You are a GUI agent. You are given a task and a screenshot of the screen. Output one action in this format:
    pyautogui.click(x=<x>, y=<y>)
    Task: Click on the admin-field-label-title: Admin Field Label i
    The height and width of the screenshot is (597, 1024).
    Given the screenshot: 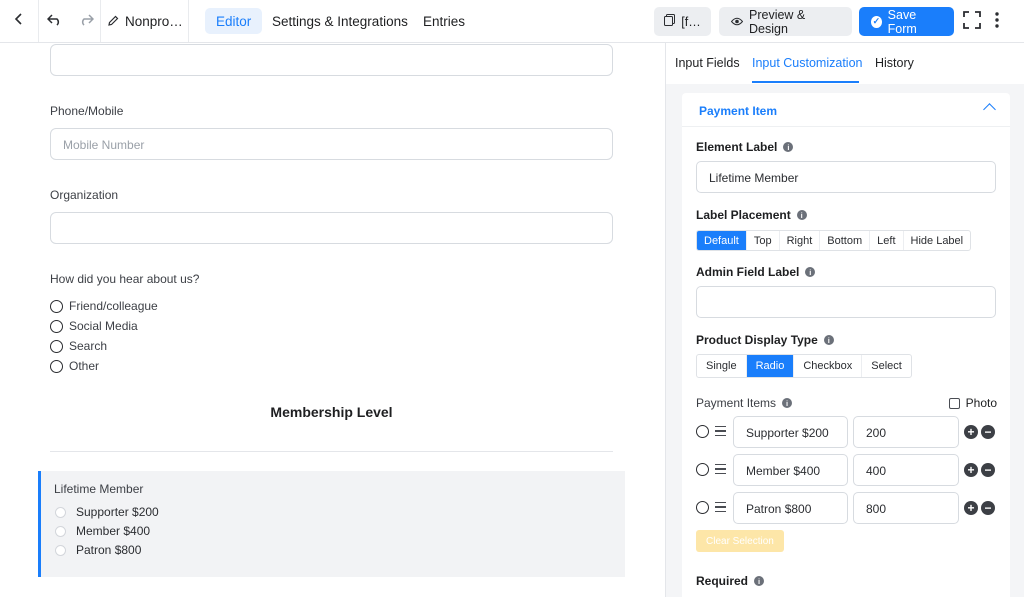 What is the action you would take?
    pyautogui.click(x=756, y=272)
    